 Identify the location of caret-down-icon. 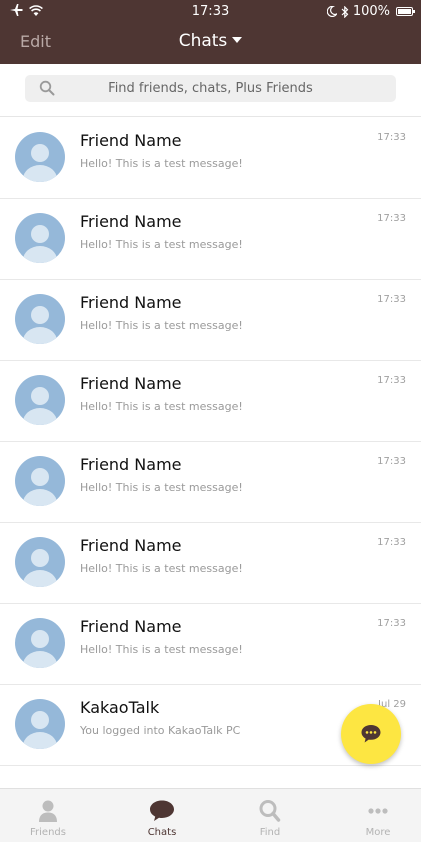
(237, 40).